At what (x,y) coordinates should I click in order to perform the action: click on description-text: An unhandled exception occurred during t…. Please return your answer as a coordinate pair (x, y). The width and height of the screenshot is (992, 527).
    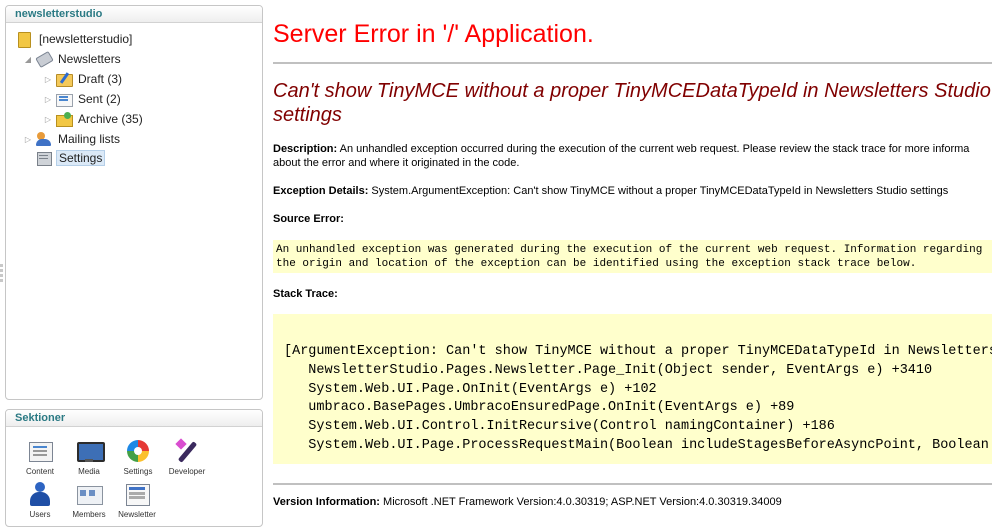
    Looking at the image, I should click on (653, 149).